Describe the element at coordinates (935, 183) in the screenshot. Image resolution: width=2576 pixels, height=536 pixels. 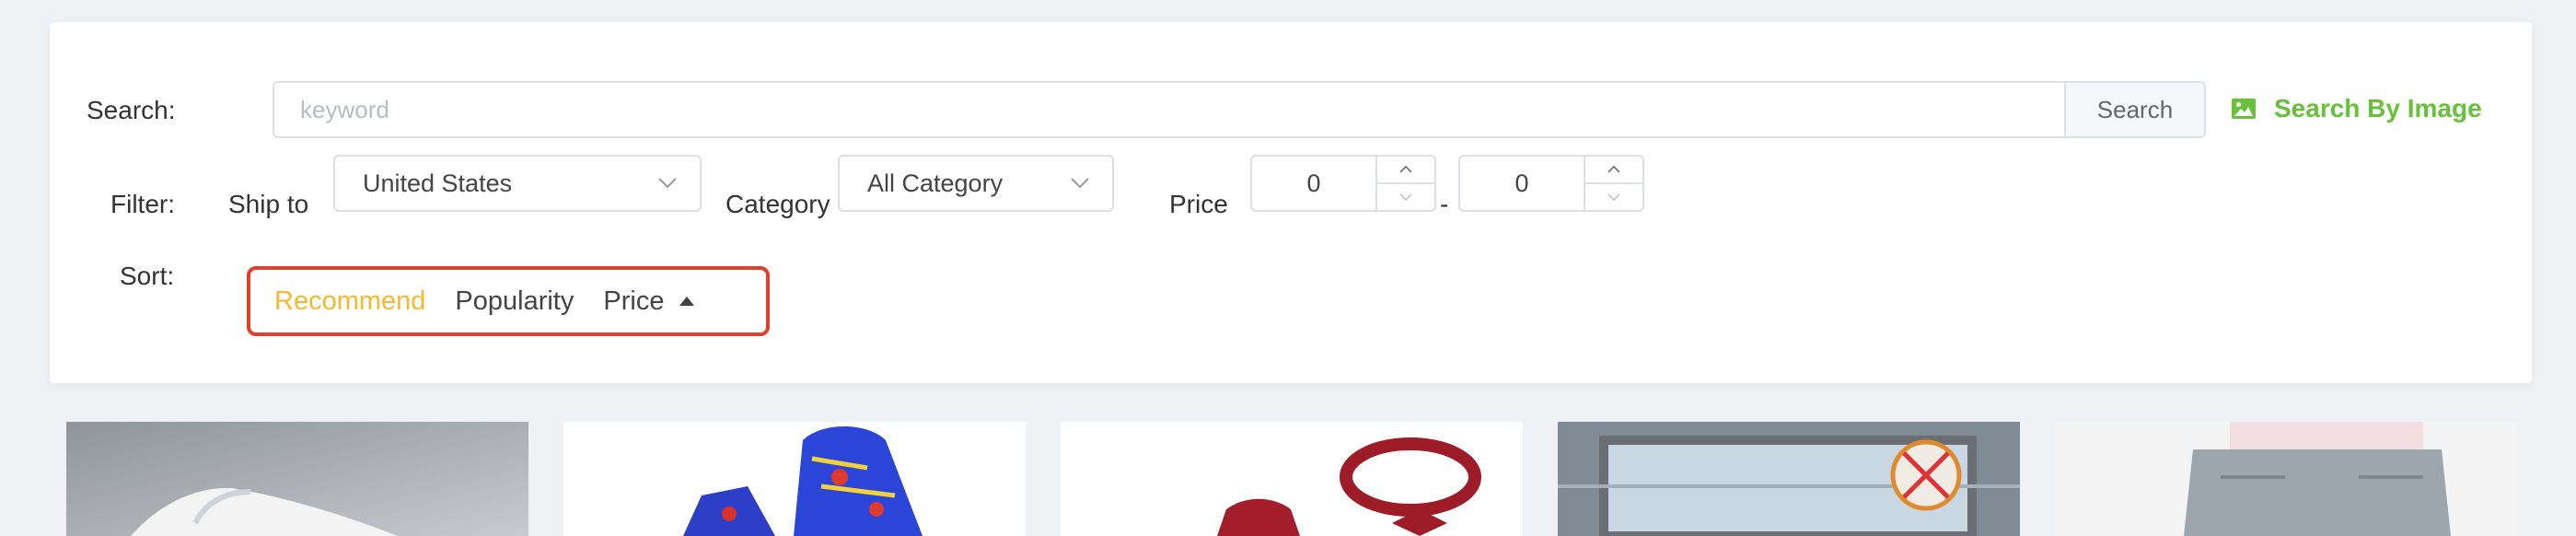
I see `category-value: All Category` at that location.